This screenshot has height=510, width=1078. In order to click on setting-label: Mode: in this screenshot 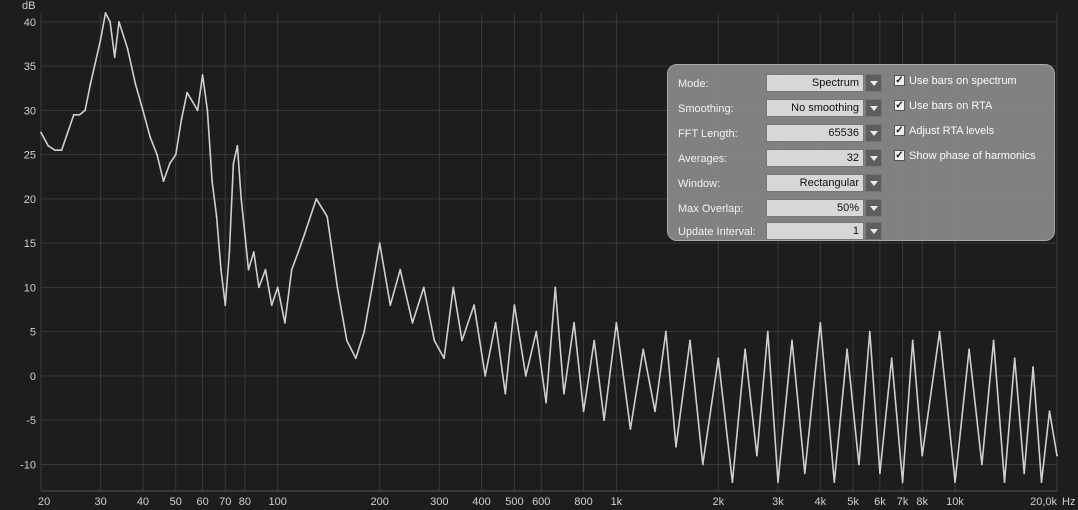, I will do `click(693, 84)`.